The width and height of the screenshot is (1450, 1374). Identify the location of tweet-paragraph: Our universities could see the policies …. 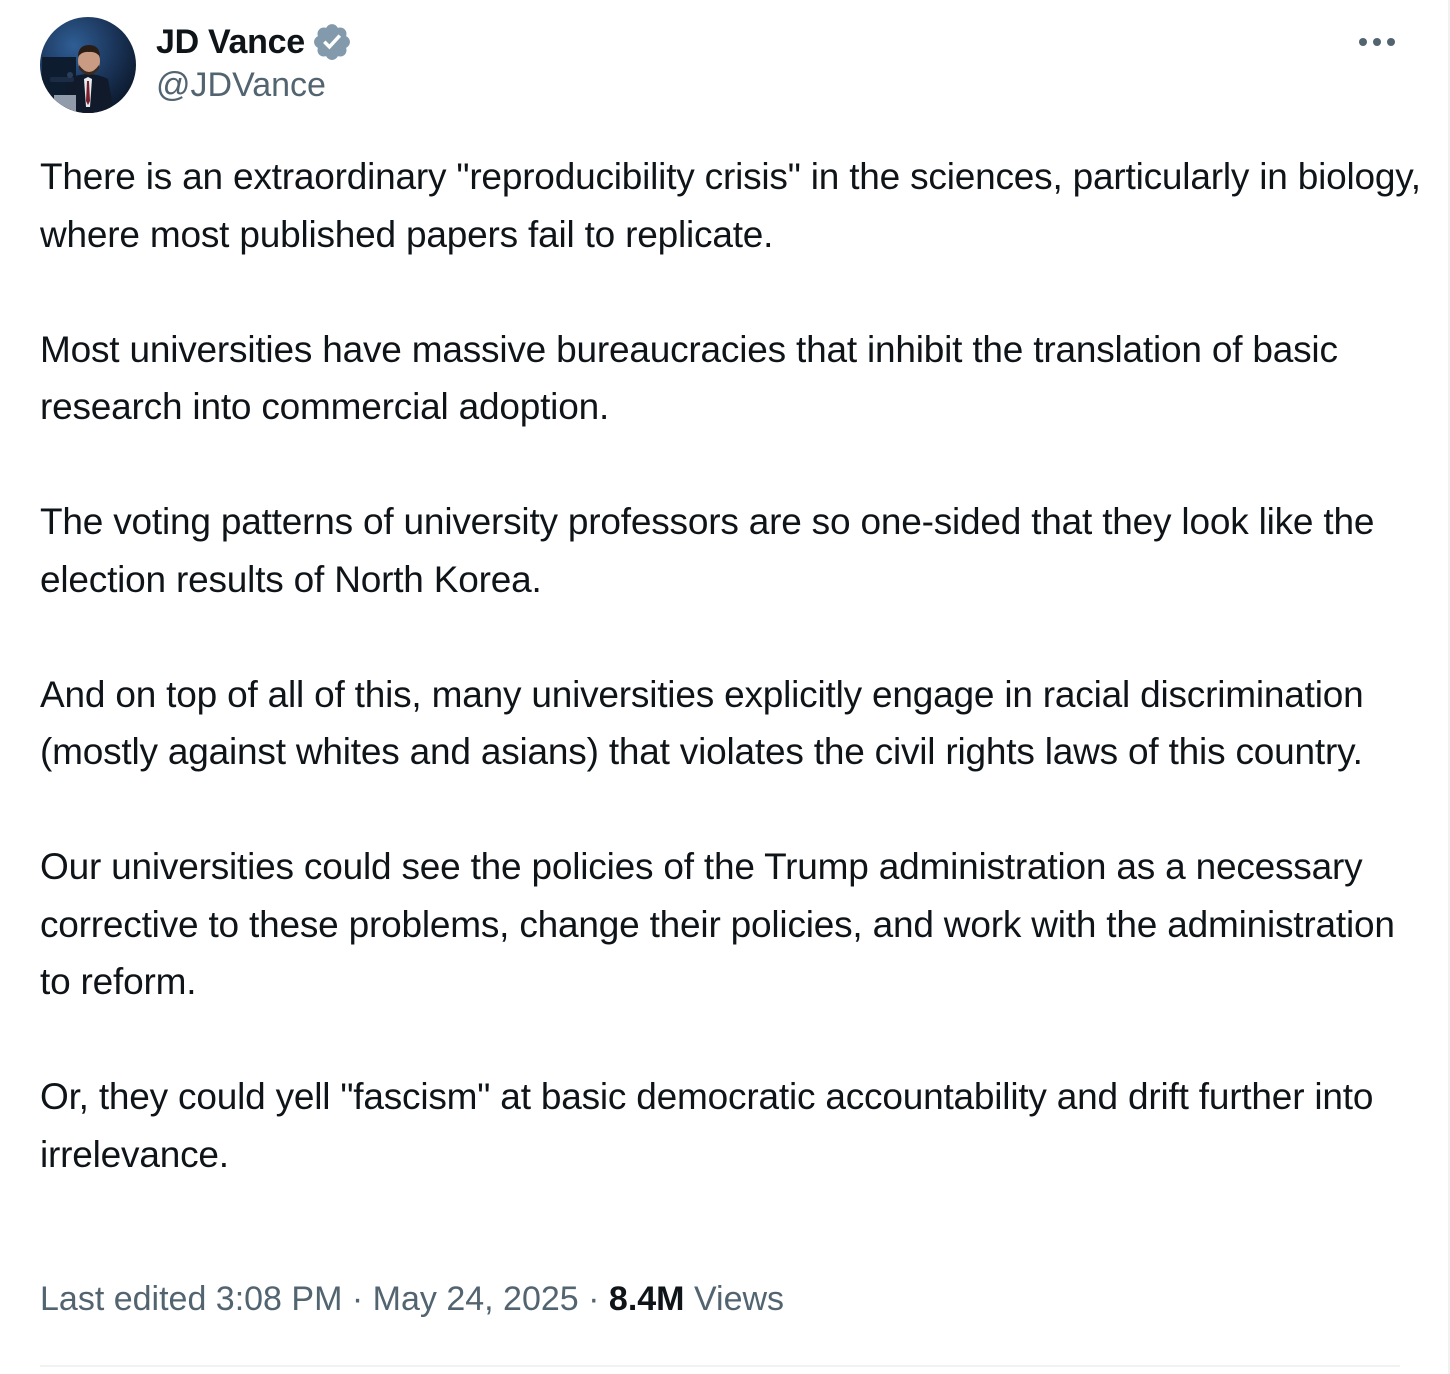
(717, 924).